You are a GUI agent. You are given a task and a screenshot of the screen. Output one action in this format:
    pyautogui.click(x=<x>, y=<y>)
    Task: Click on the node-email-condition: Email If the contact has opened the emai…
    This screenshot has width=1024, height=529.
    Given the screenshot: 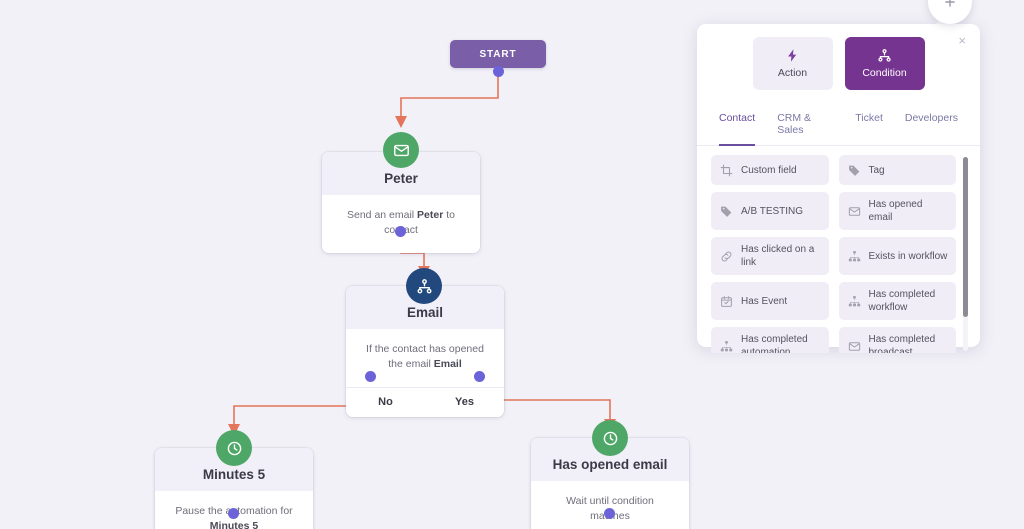 What is the action you would take?
    pyautogui.click(x=425, y=352)
    